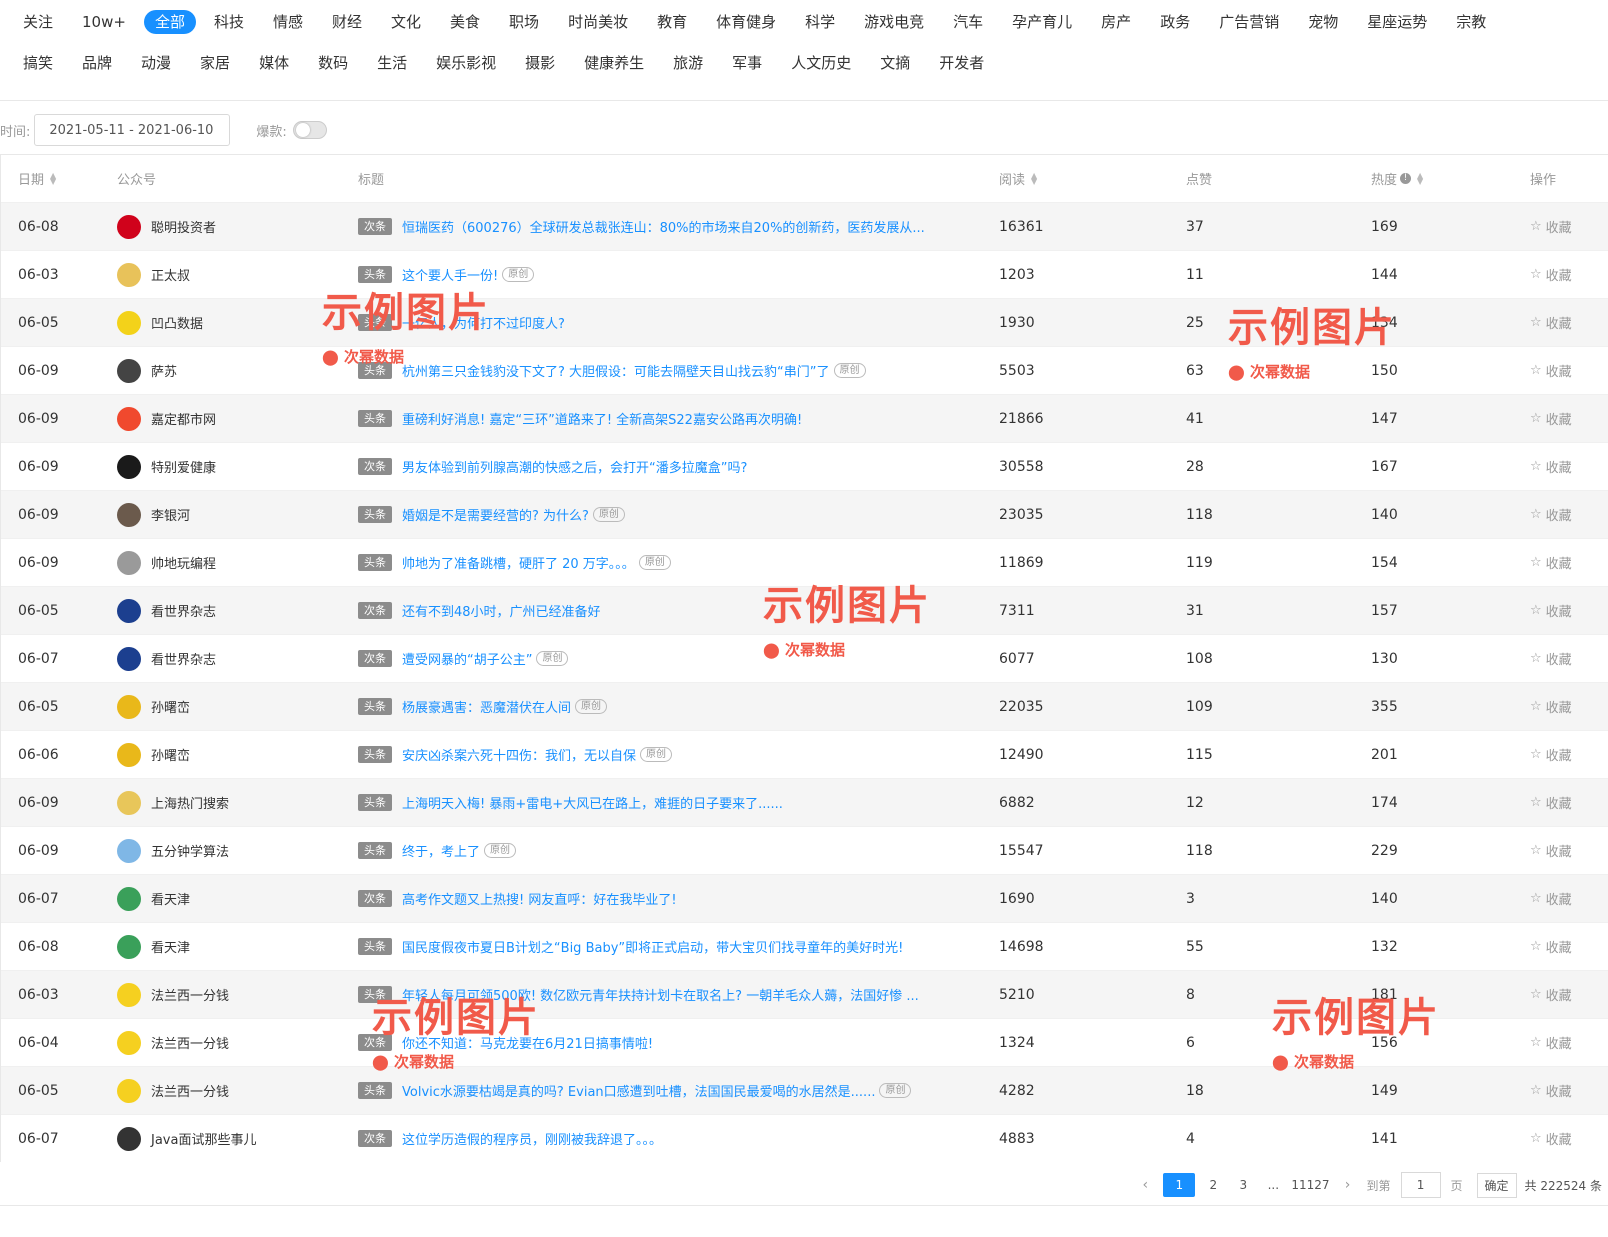 The height and width of the screenshot is (1237, 1608). I want to click on category-tab: 全部, so click(169, 22).